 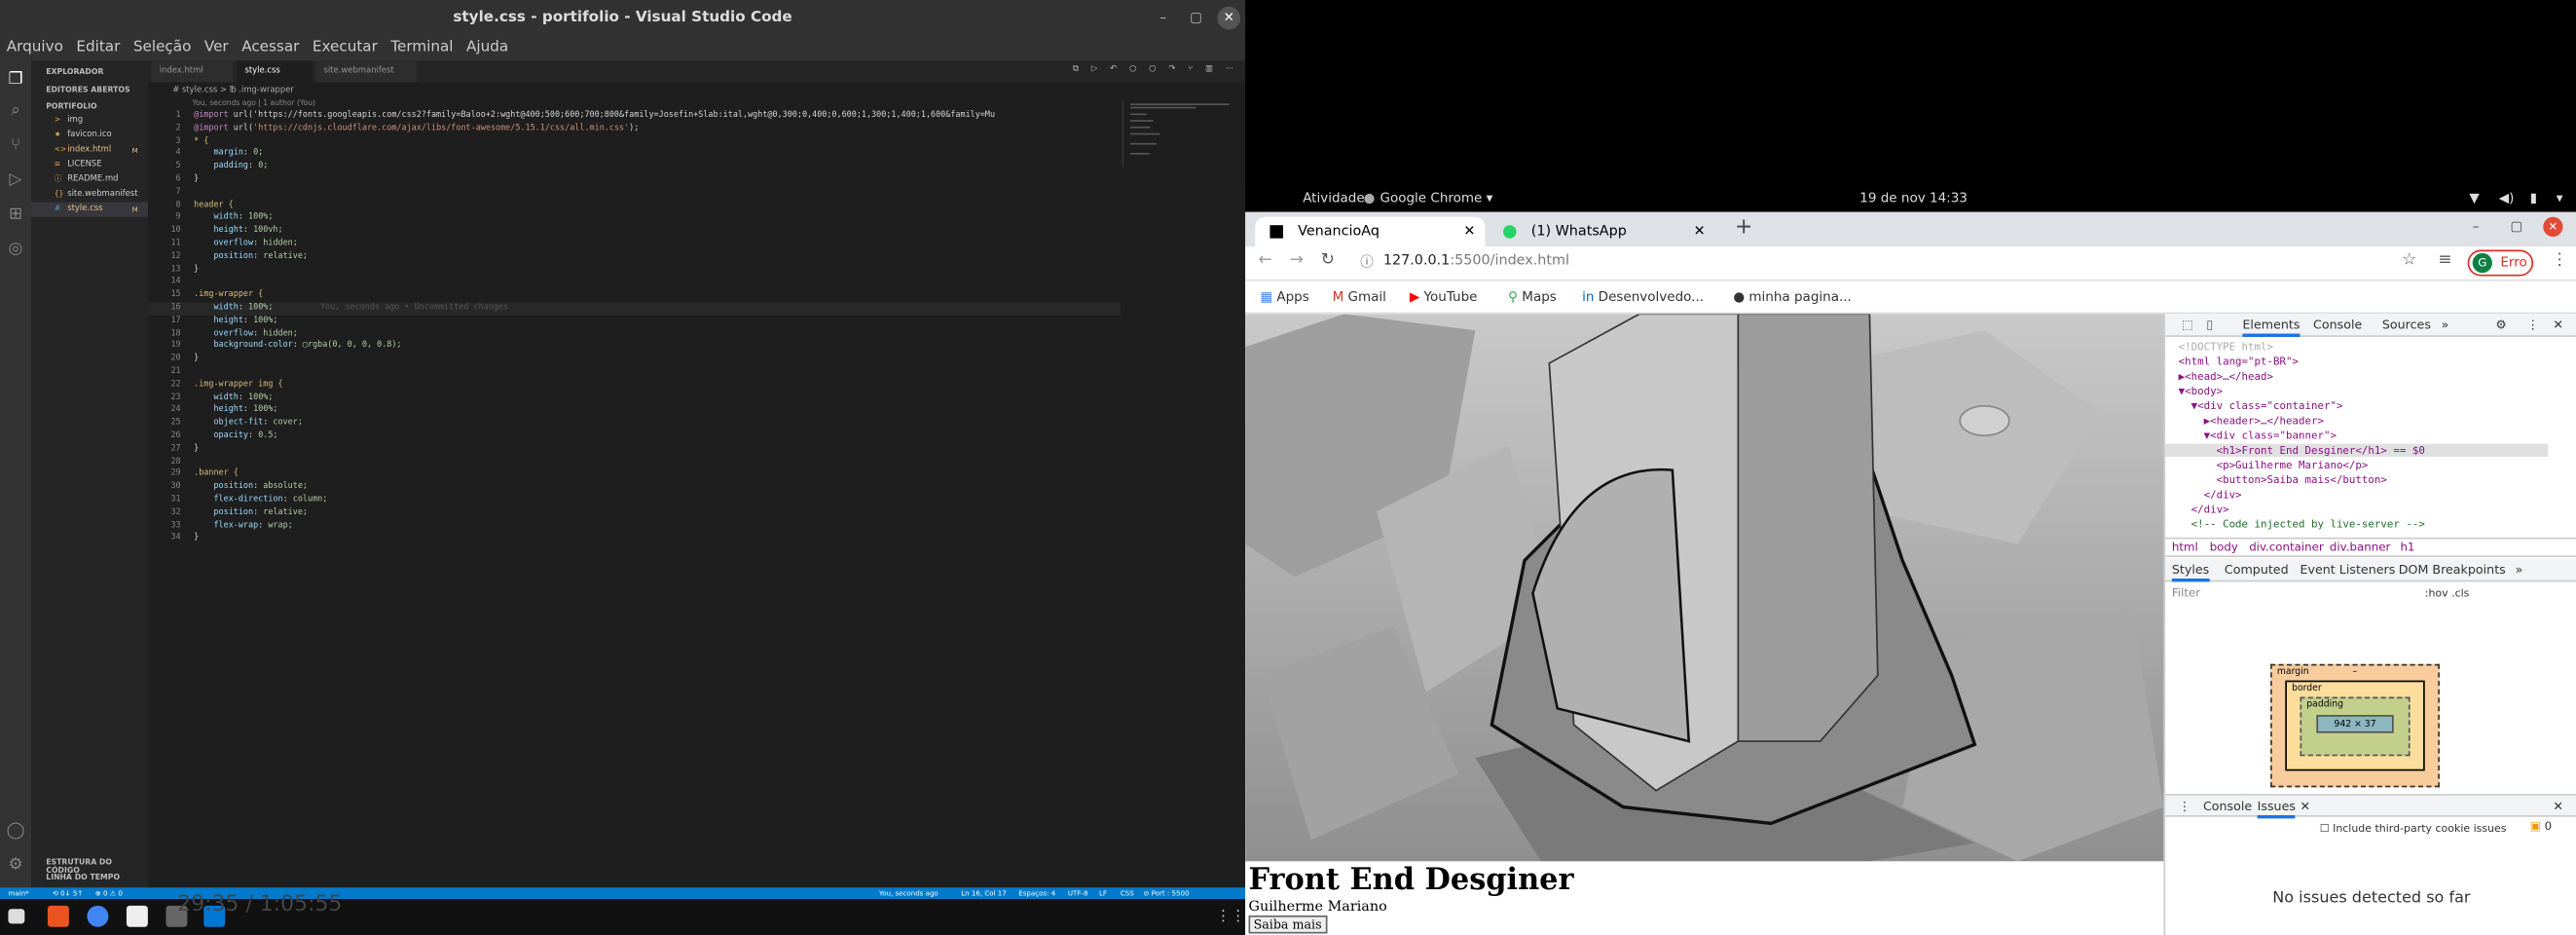 What do you see at coordinates (2283, 480) in the screenshot?
I see `dom-line: <button>Saiba mais</button>` at bounding box center [2283, 480].